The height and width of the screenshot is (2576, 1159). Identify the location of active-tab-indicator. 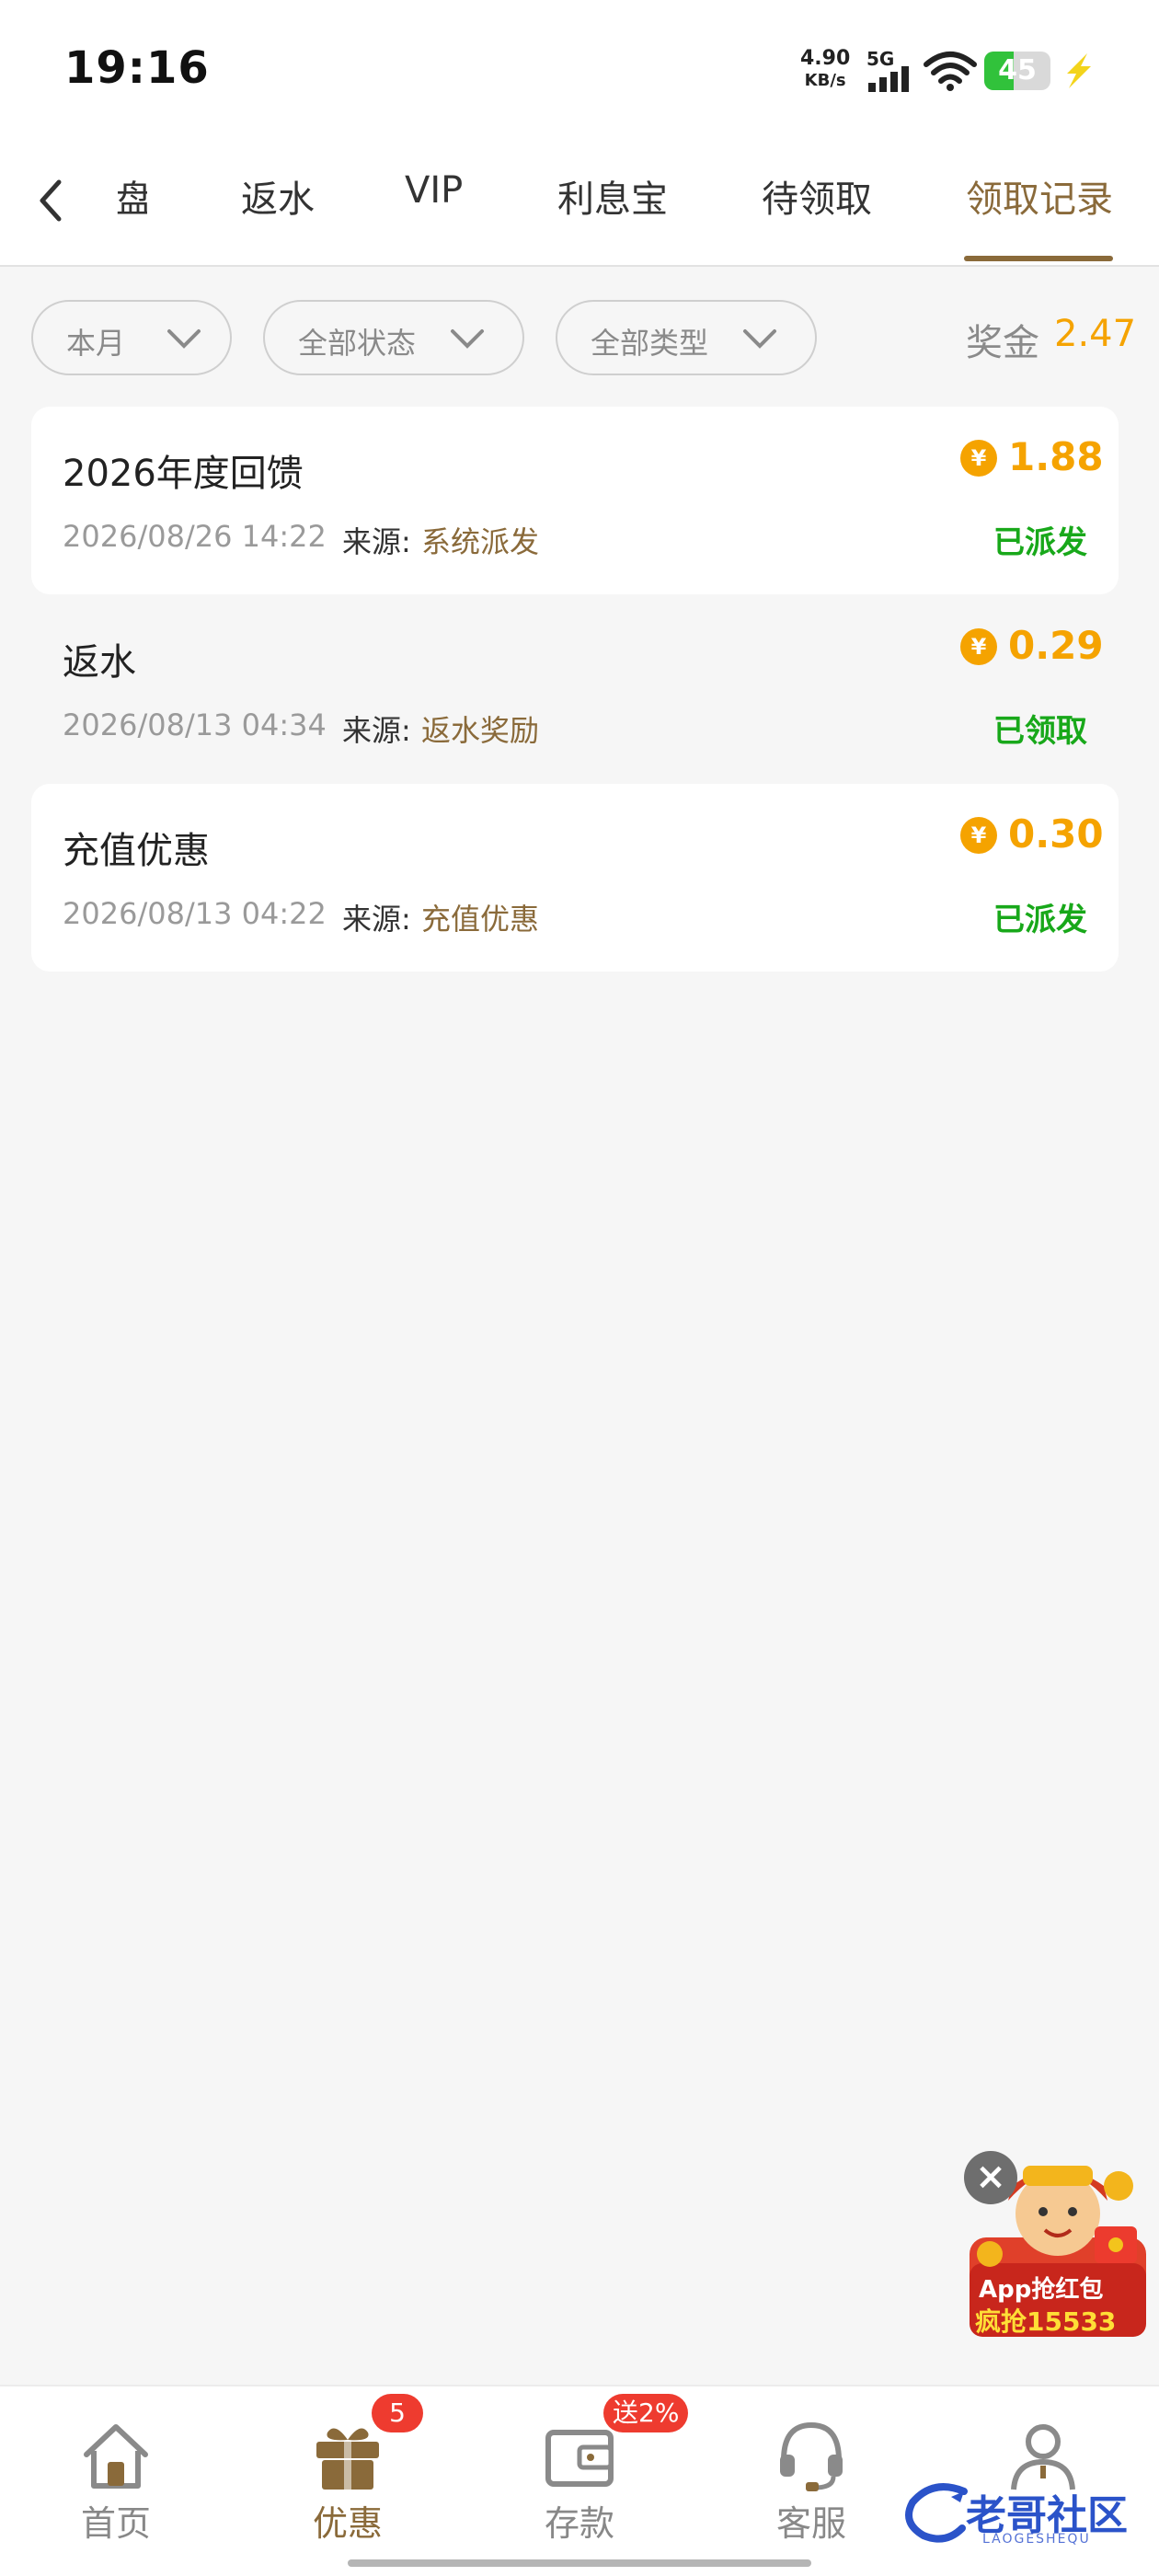
(1038, 258).